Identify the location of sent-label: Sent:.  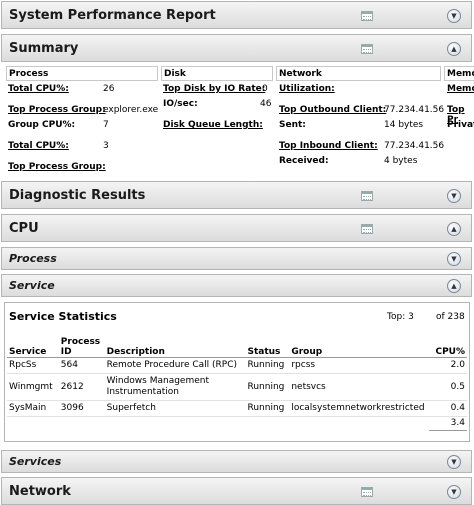
(292, 125).